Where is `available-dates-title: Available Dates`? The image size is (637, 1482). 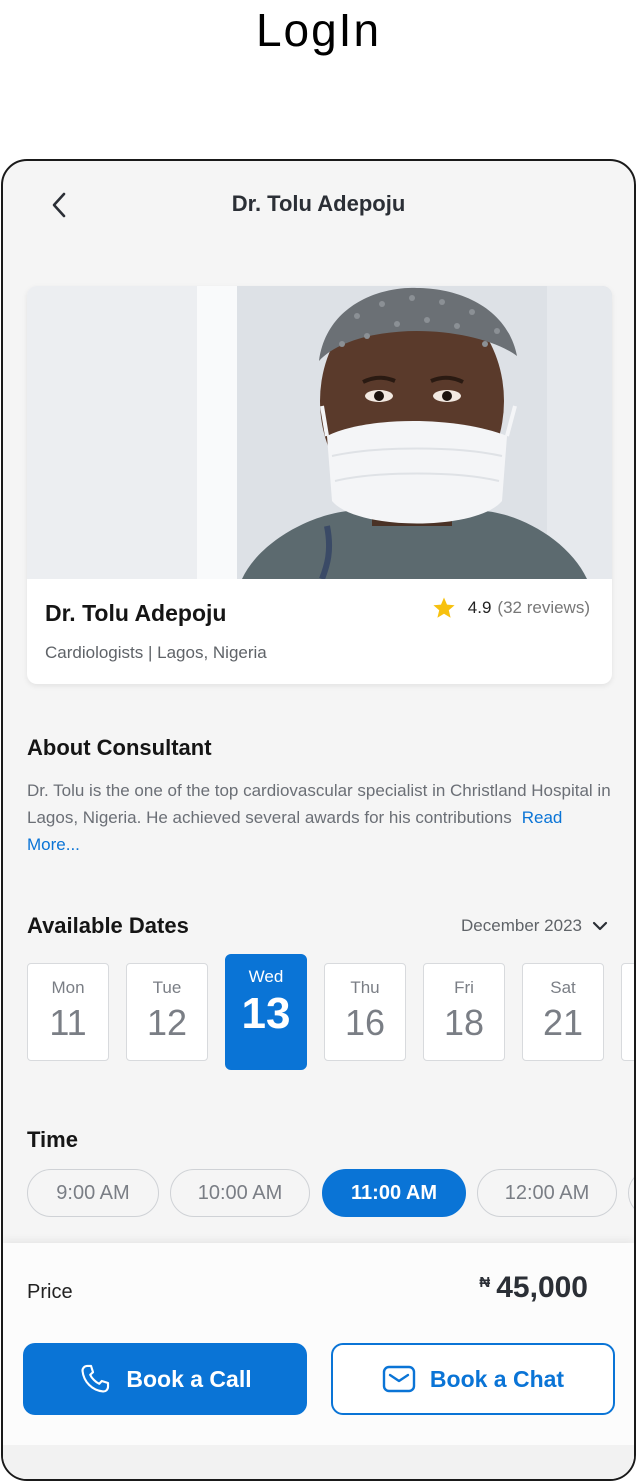
available-dates-title: Available Dates is located at coordinates (108, 925).